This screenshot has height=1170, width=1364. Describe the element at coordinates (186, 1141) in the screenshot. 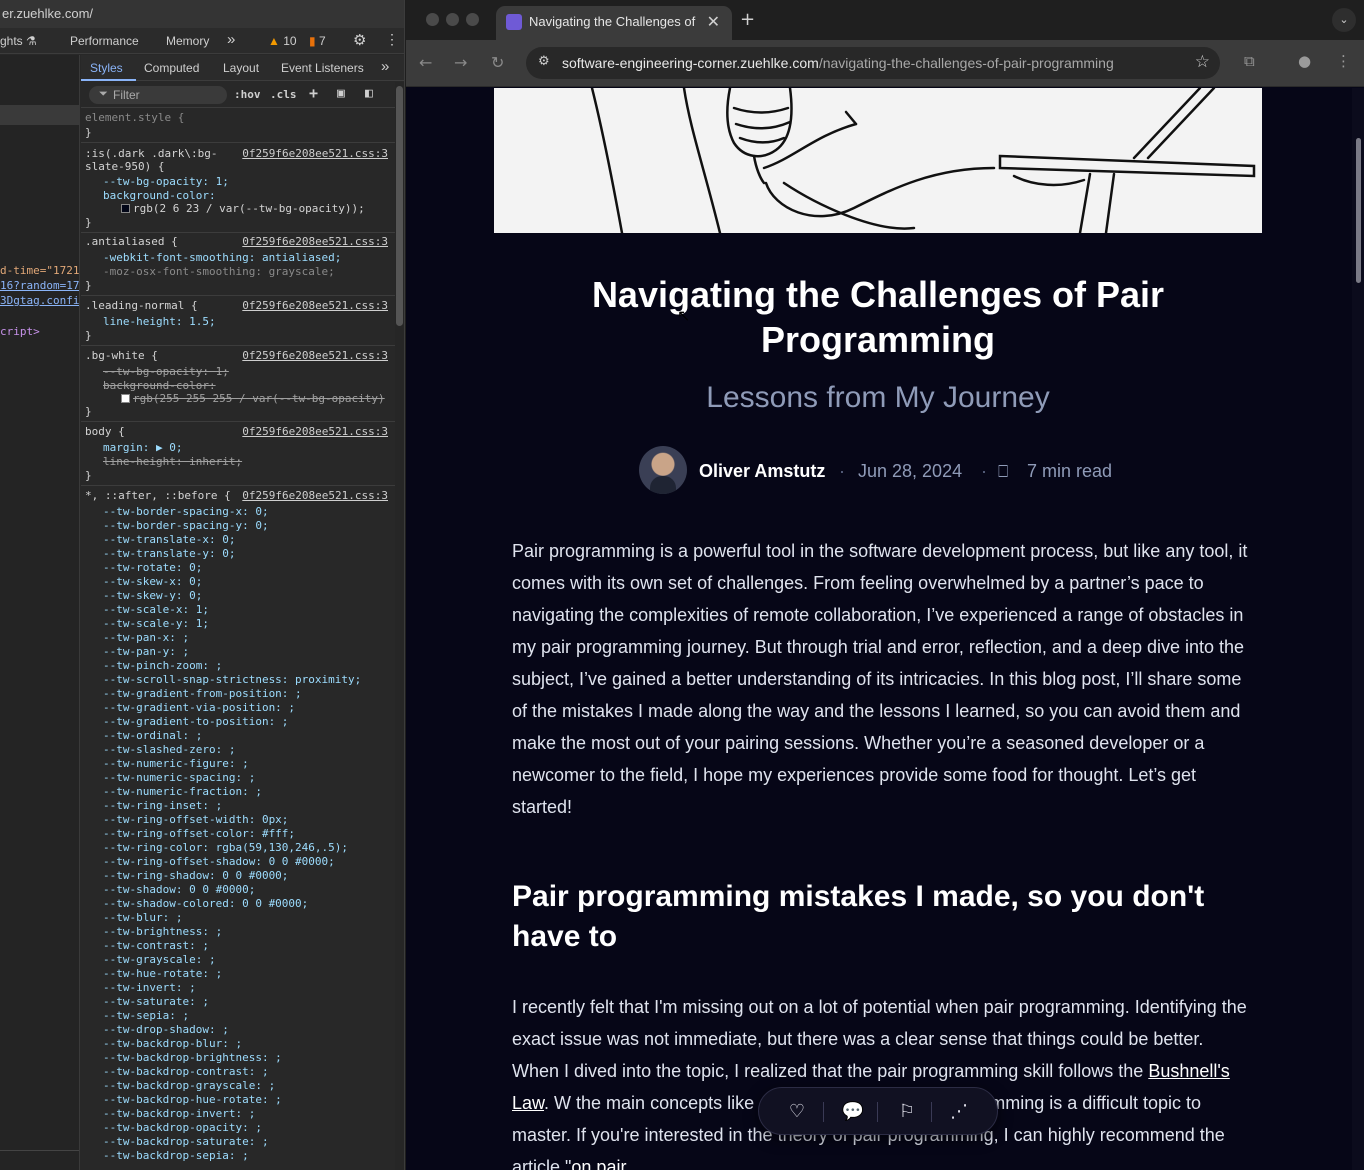

I see `css-variable-declaration: --tw-backdrop-saturate: ;` at that location.